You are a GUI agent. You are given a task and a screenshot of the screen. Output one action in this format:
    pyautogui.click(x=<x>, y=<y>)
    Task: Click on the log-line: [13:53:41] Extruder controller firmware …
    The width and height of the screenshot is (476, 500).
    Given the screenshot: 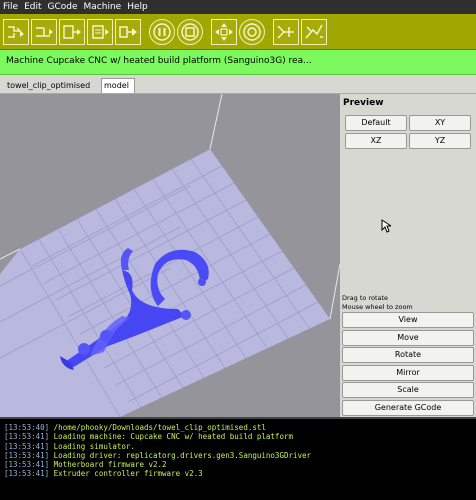 What is the action you would take?
    pyautogui.click(x=103, y=474)
    